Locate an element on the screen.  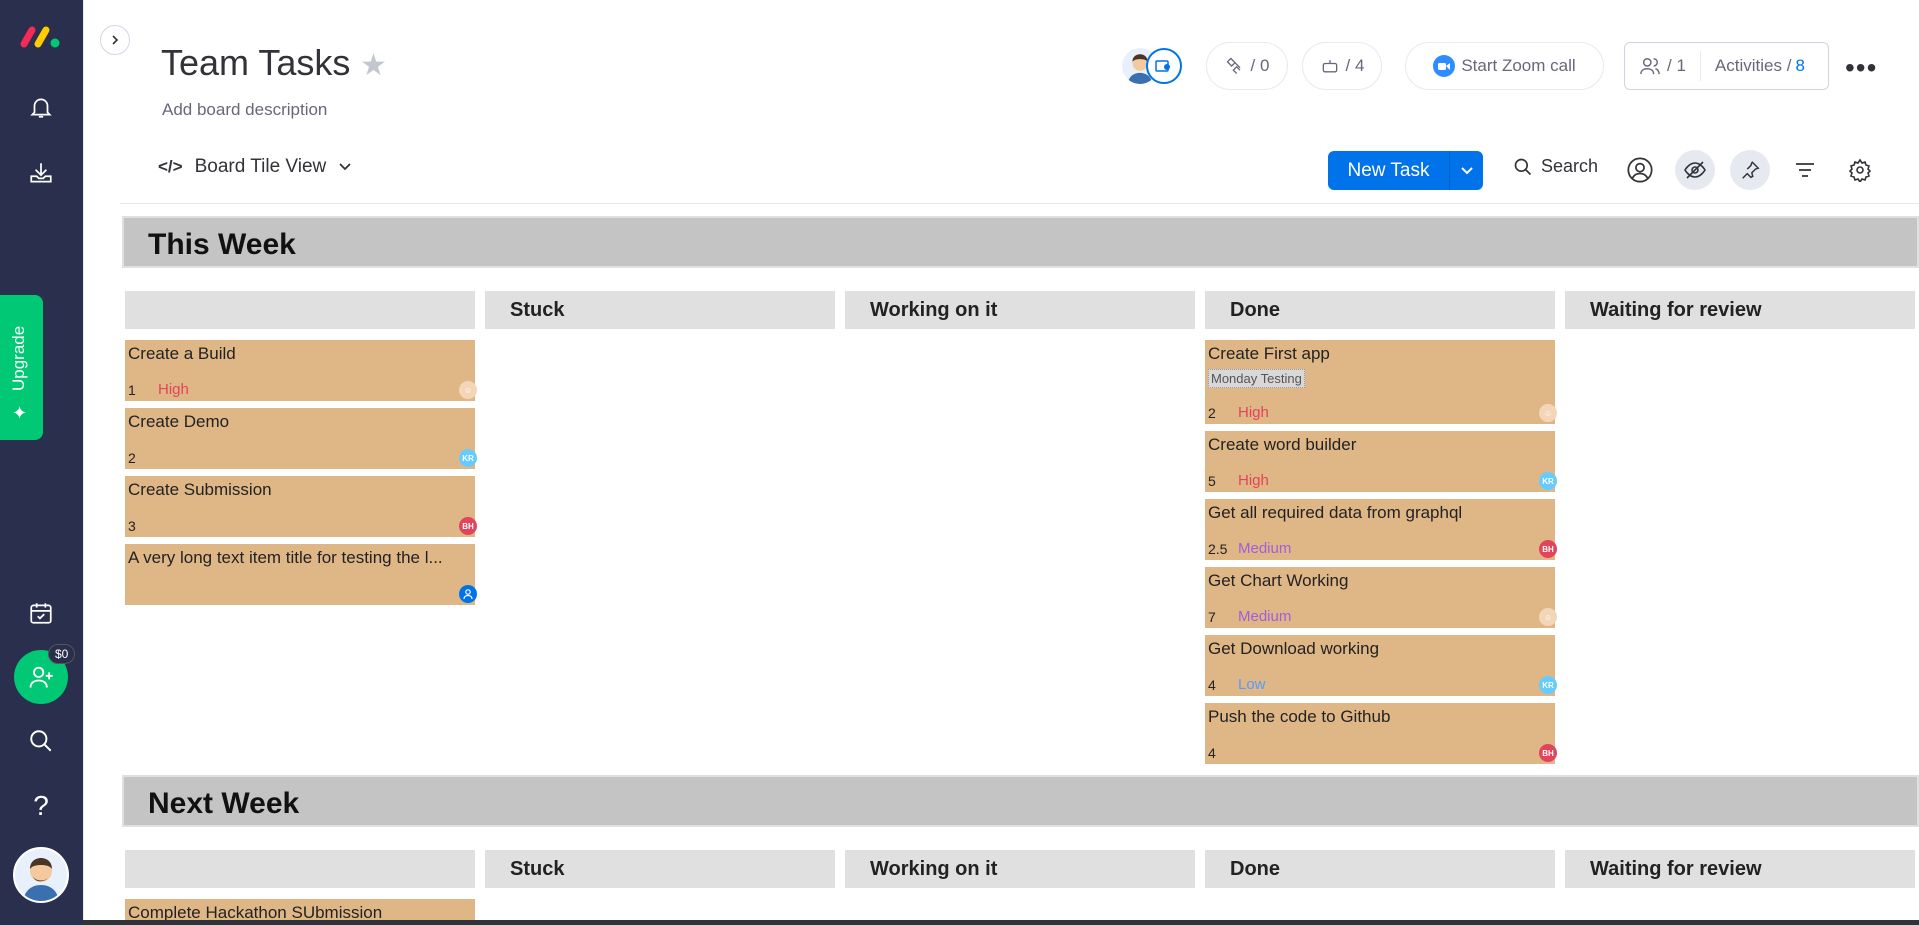
task-name: Create Demo is located at coordinates (179, 421).